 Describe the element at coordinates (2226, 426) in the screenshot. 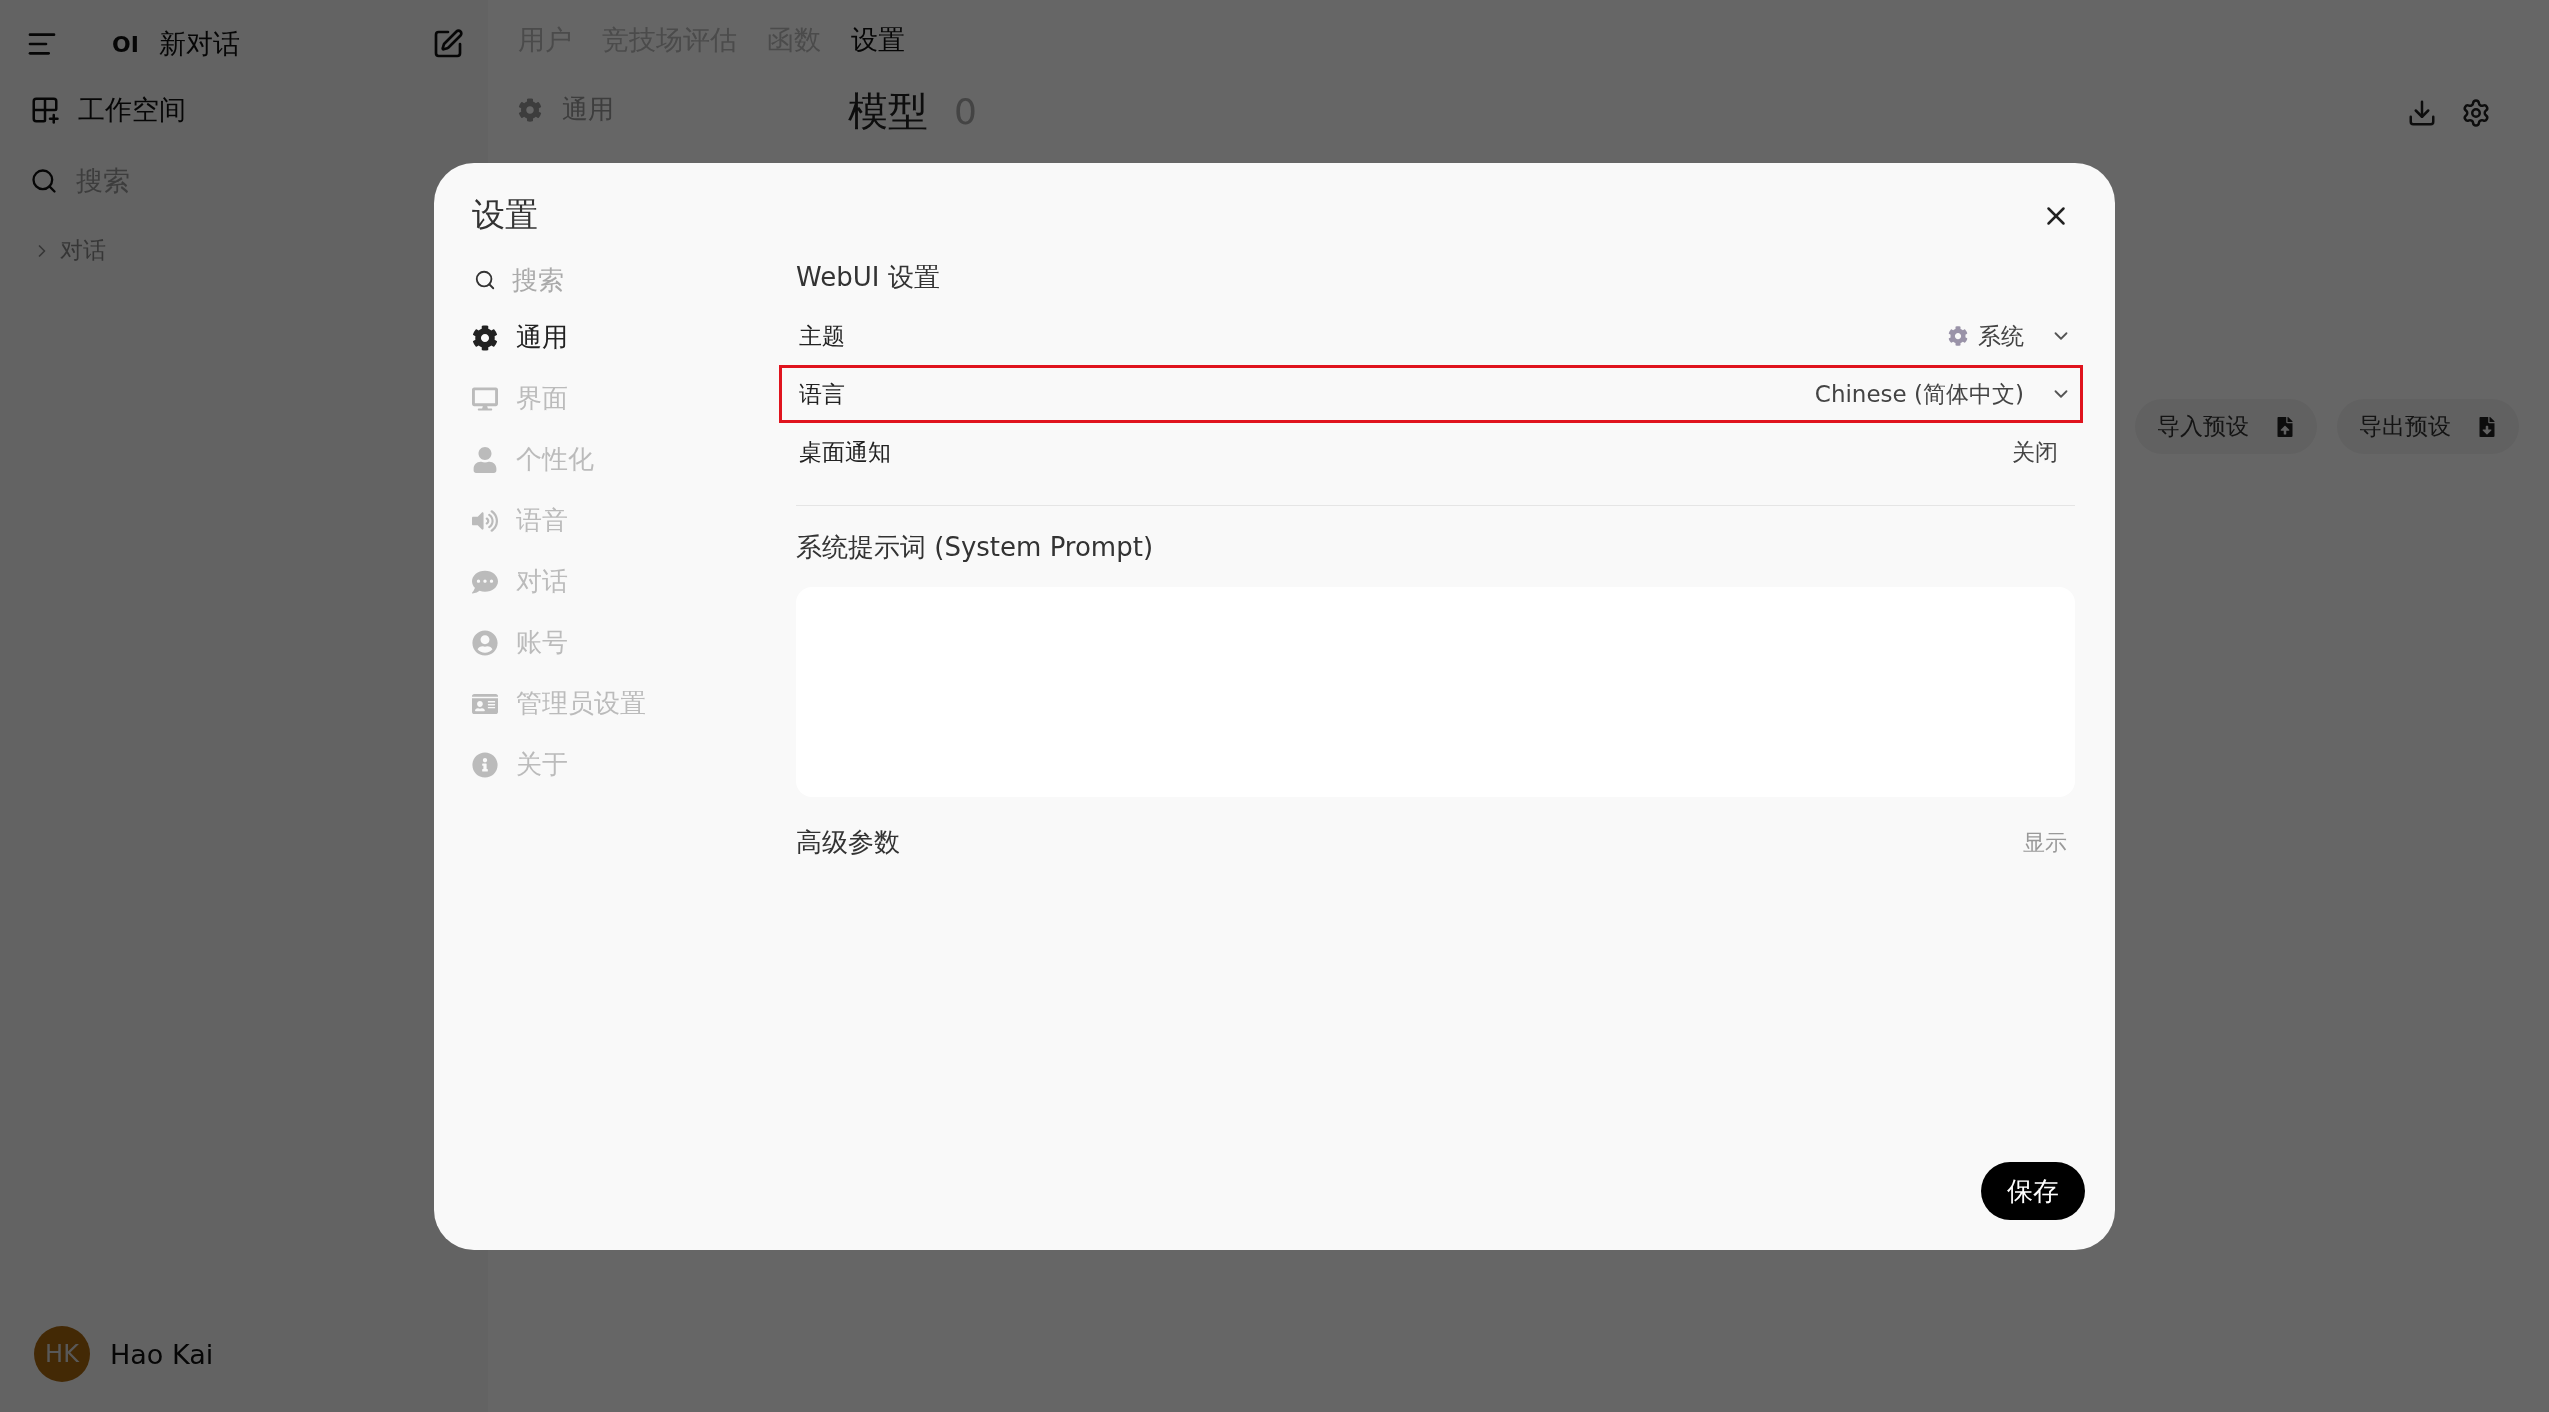

I see `preset-button: 导入预设` at that location.